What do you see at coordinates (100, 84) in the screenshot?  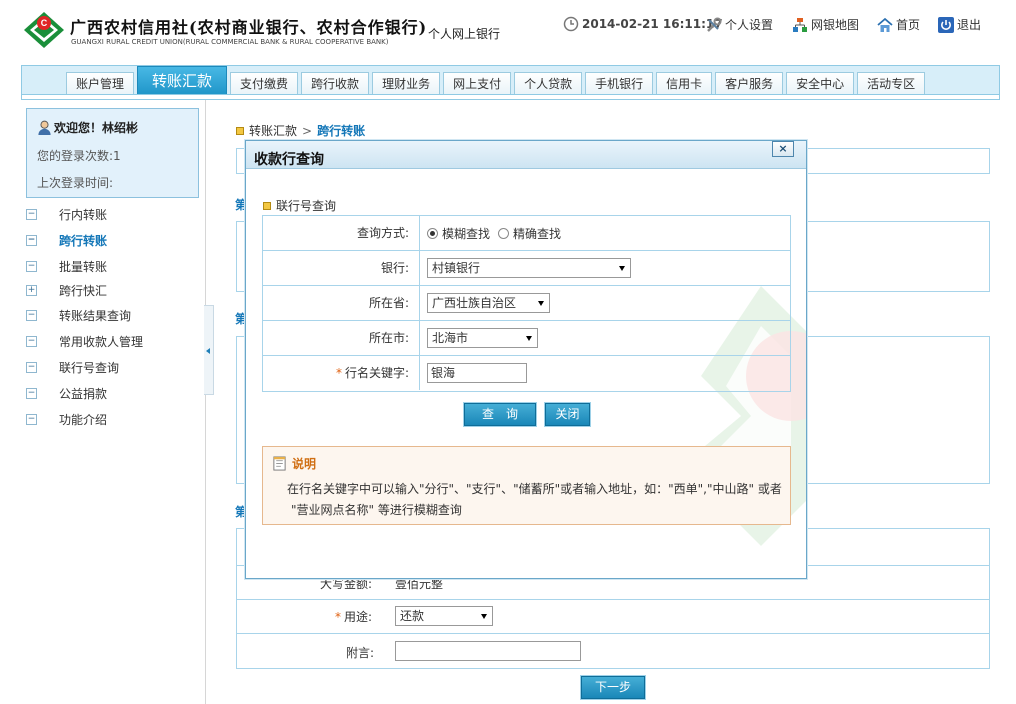 I see `nav-tab-0: 账户管理` at bounding box center [100, 84].